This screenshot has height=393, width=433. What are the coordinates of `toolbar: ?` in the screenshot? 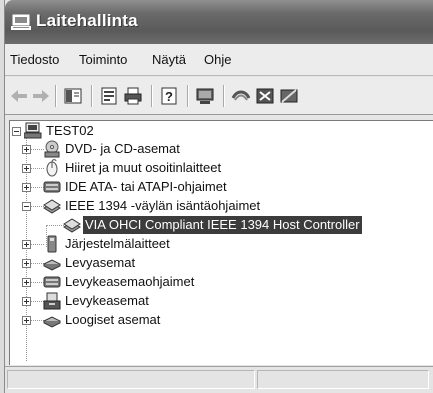 It's located at (219, 96).